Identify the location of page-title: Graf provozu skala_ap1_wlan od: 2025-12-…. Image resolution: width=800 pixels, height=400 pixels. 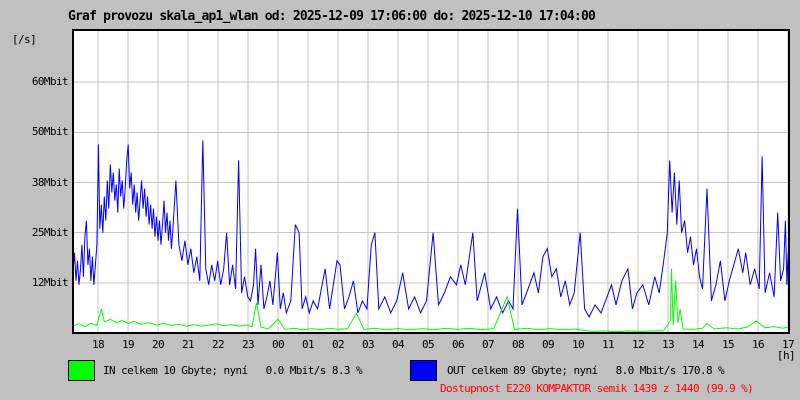
(332, 16).